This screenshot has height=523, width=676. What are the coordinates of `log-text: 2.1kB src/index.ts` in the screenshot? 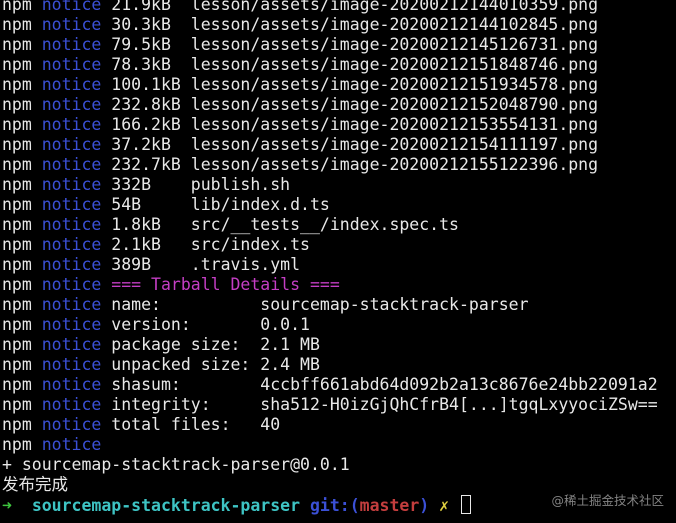 It's located at (210, 244).